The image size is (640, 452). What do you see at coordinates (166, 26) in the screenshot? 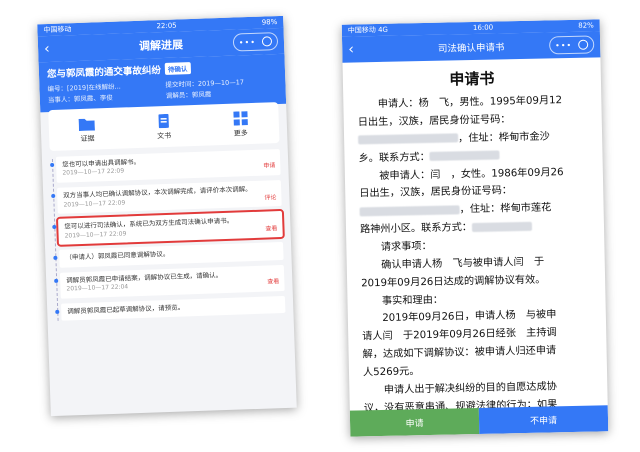
I see `time-label: 22:05` at bounding box center [166, 26].